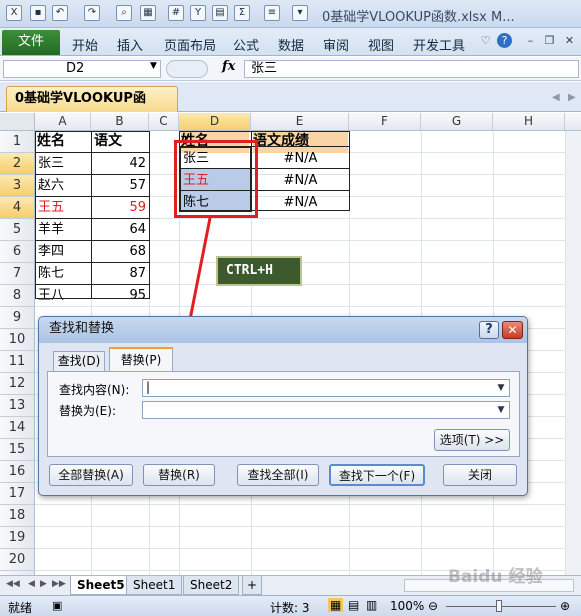  What do you see at coordinates (87, 411) in the screenshot?
I see `replace-with-label: 替换为(E):` at bounding box center [87, 411].